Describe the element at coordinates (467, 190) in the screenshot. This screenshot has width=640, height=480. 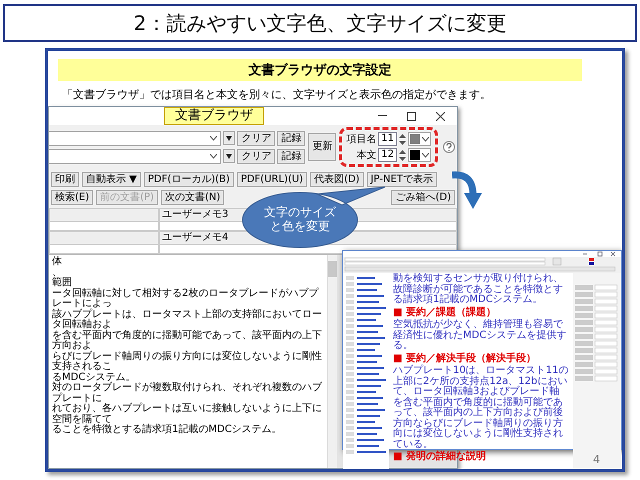
I see `curved-arrow` at that location.